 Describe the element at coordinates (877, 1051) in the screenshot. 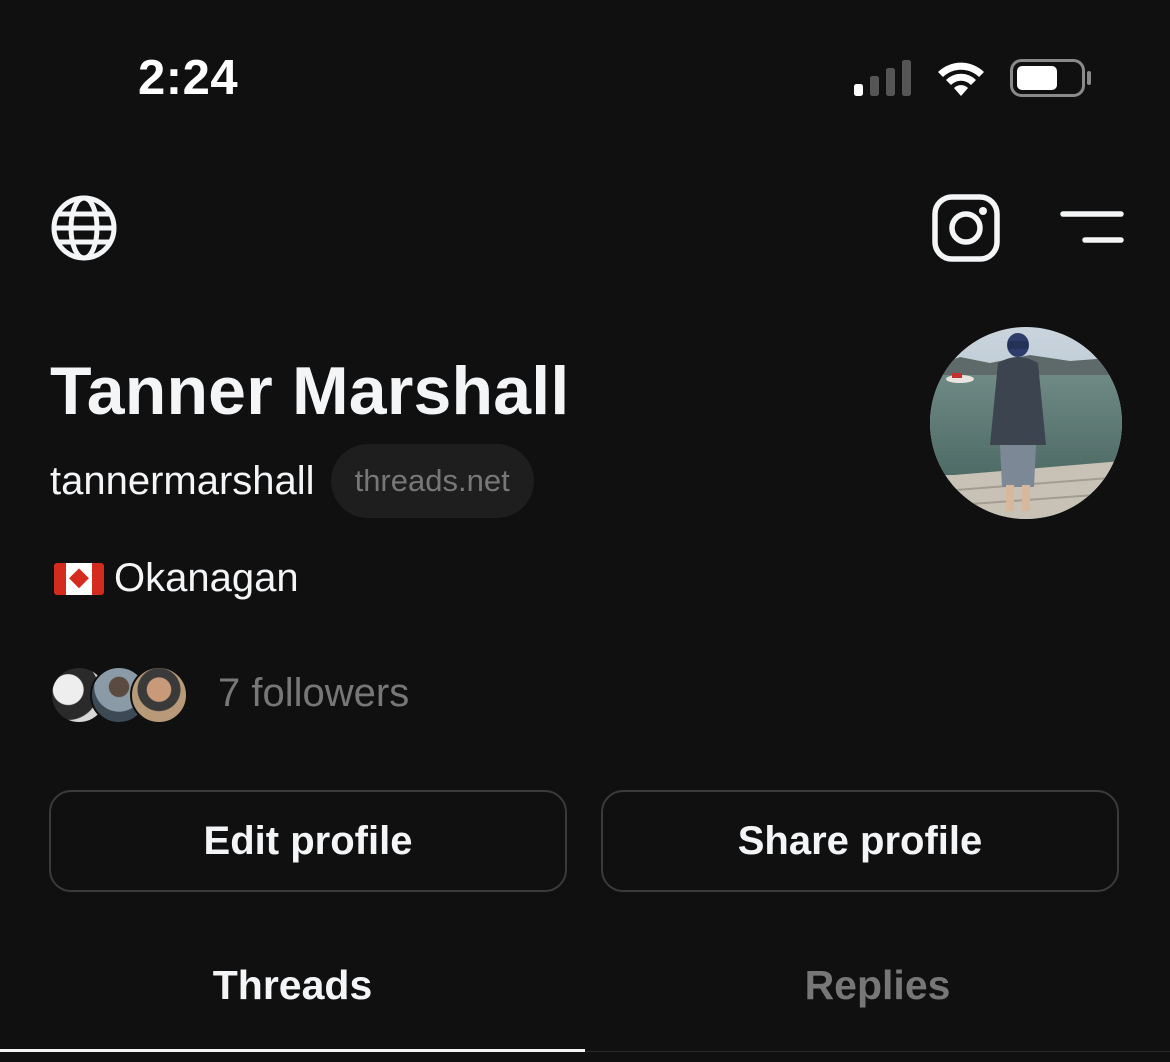

I see `tab-divider` at that location.